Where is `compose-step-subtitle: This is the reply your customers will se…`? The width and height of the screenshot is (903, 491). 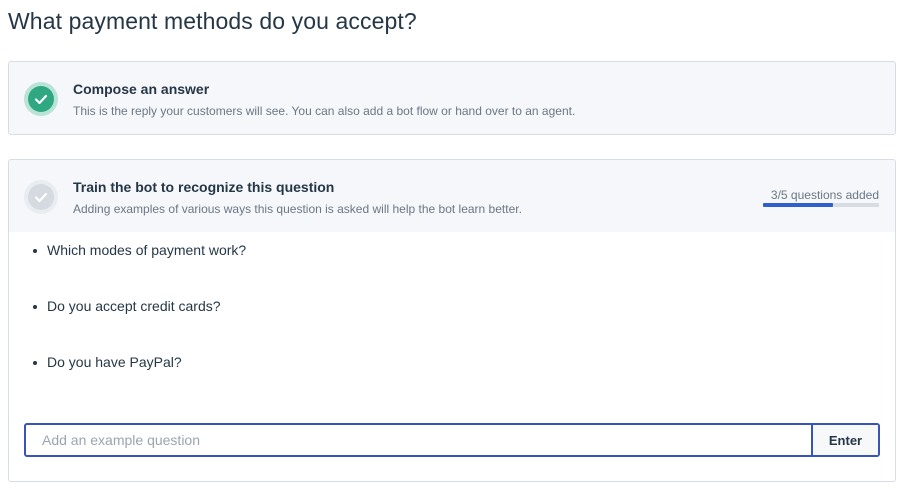 compose-step-subtitle: This is the reply your customers will se… is located at coordinates (324, 111).